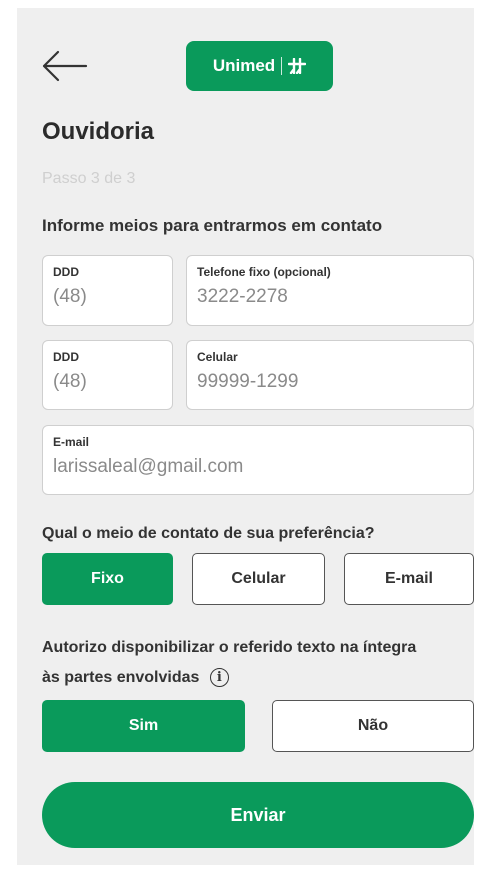 This screenshot has width=488, height=873. What do you see at coordinates (330, 375) in the screenshot?
I see `mobile-phone-field: Celular 99999-1299` at bounding box center [330, 375].